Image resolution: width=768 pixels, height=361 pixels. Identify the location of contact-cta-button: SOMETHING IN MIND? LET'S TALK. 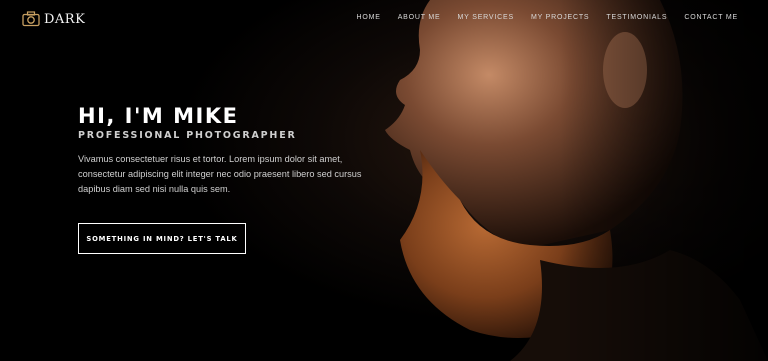
(162, 238).